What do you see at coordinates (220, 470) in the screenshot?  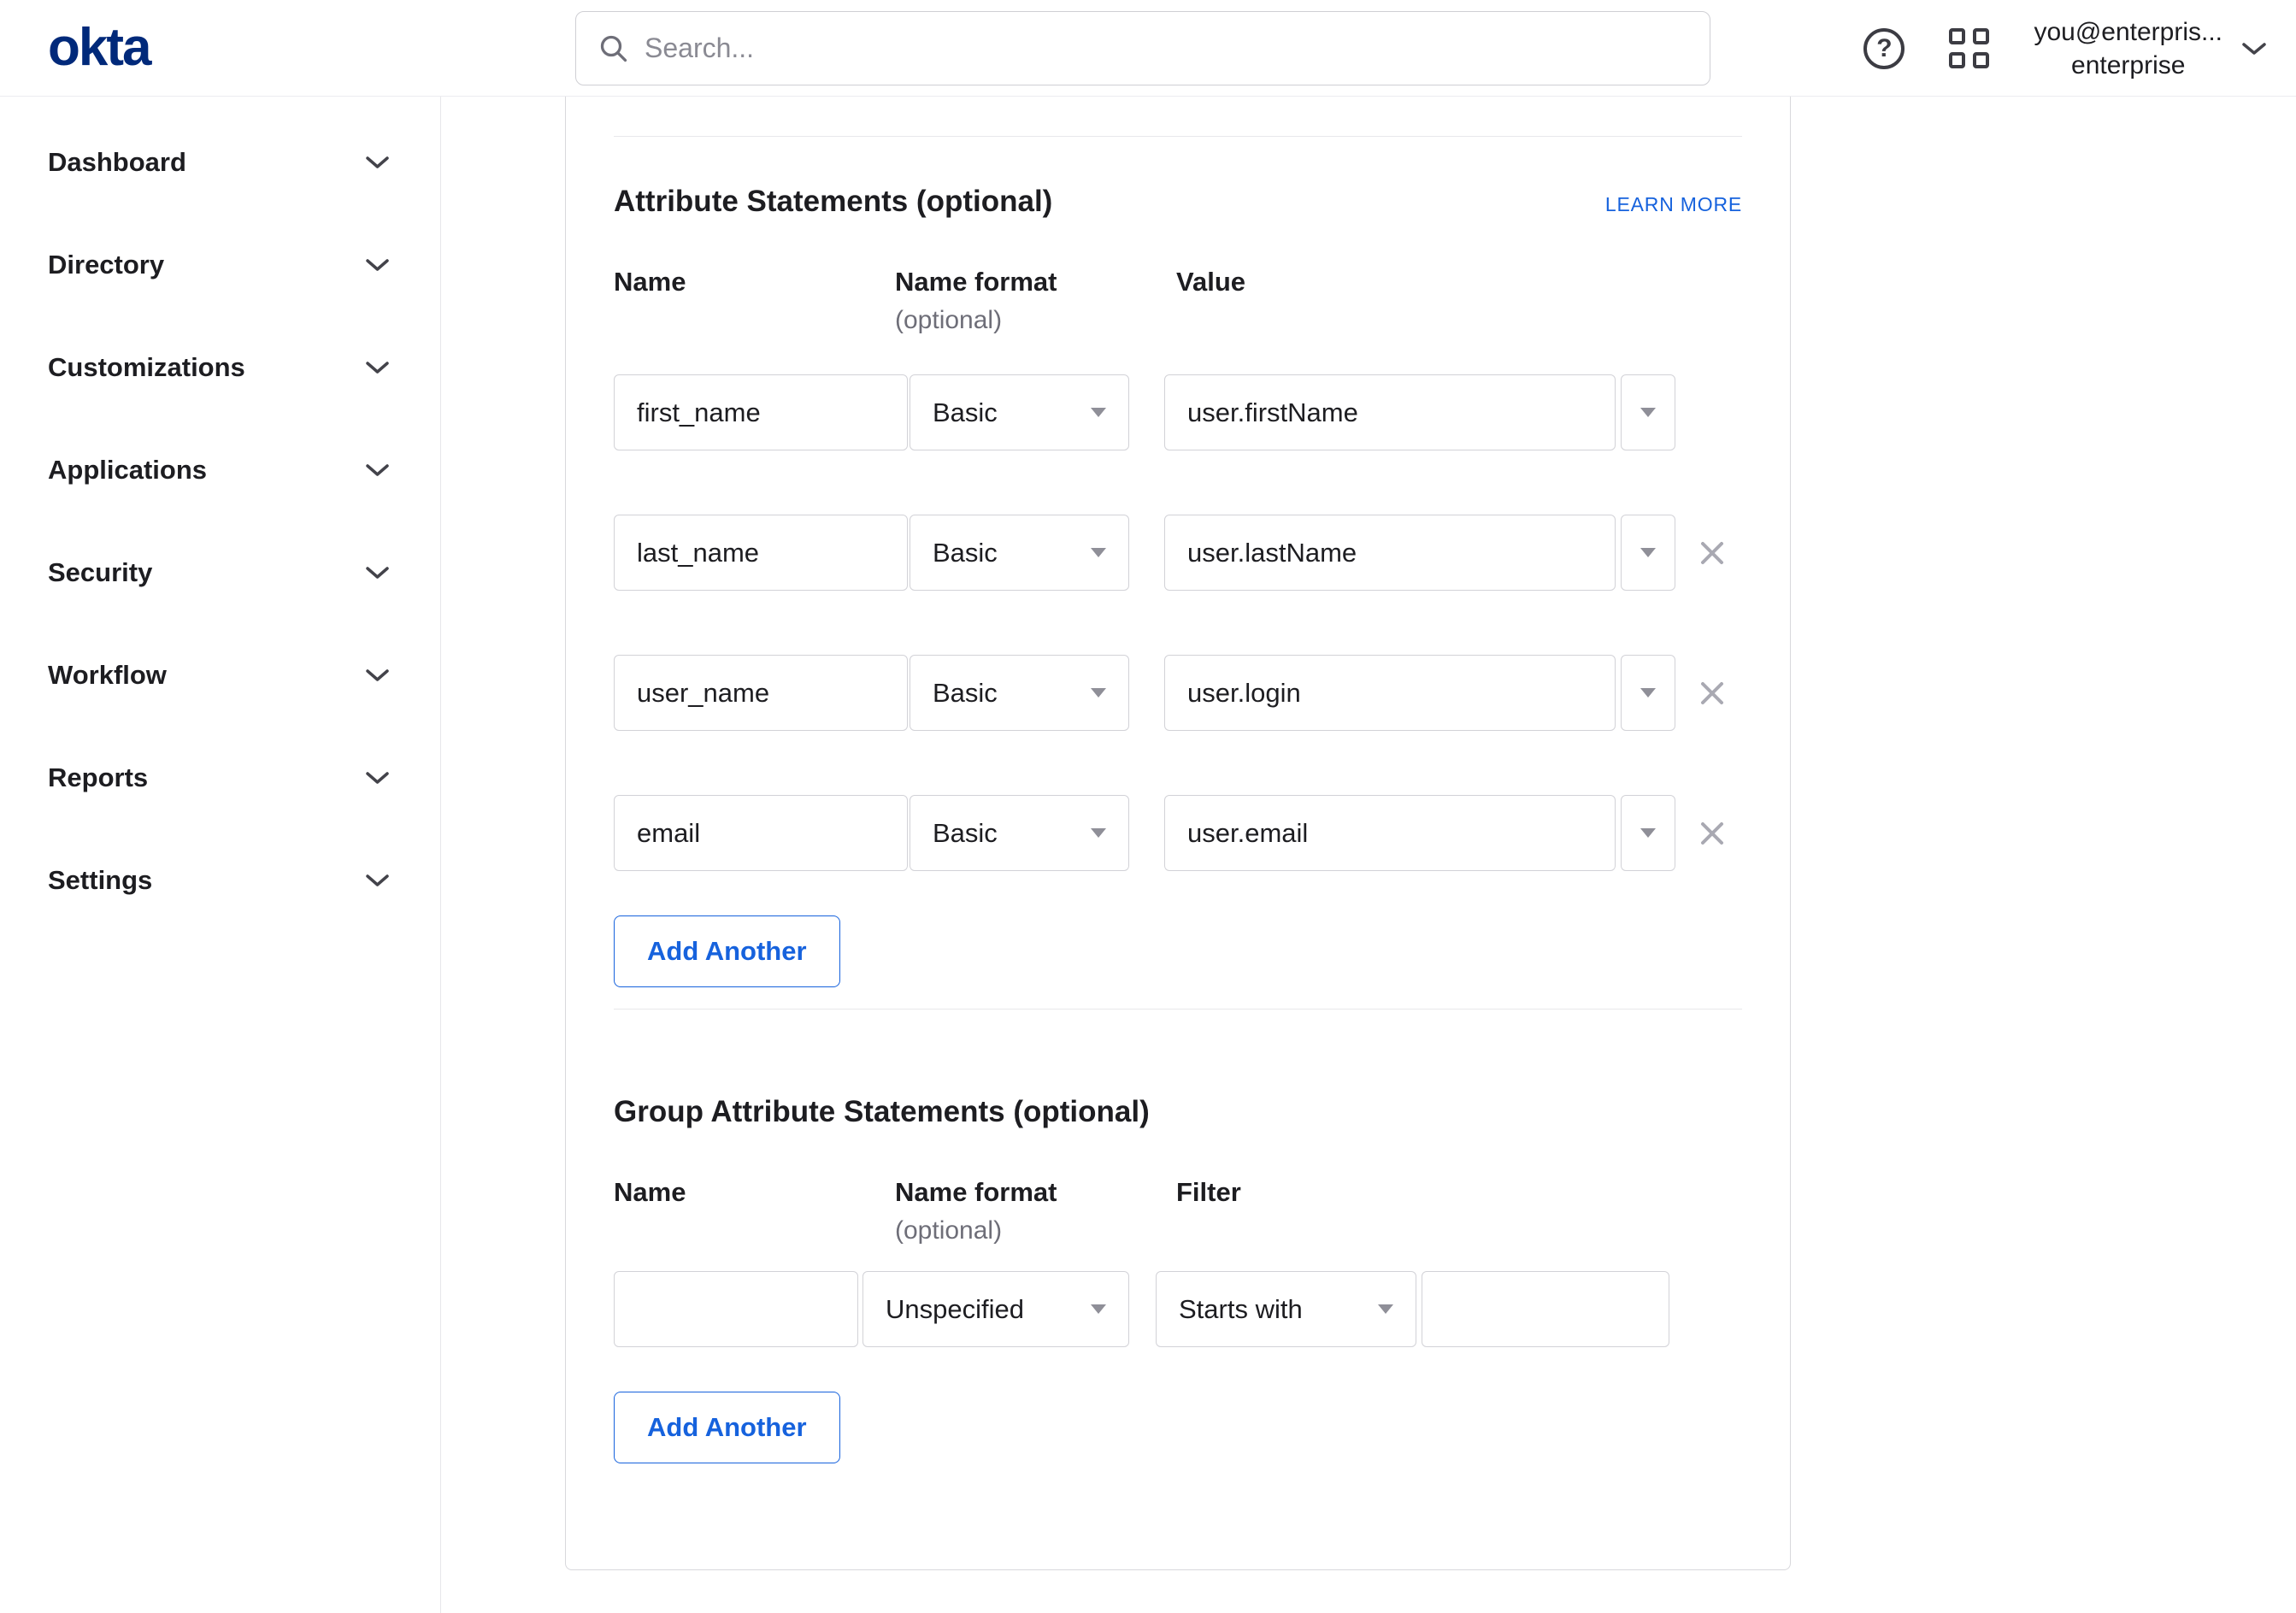 I see `sidebar-item-applications: Applications` at bounding box center [220, 470].